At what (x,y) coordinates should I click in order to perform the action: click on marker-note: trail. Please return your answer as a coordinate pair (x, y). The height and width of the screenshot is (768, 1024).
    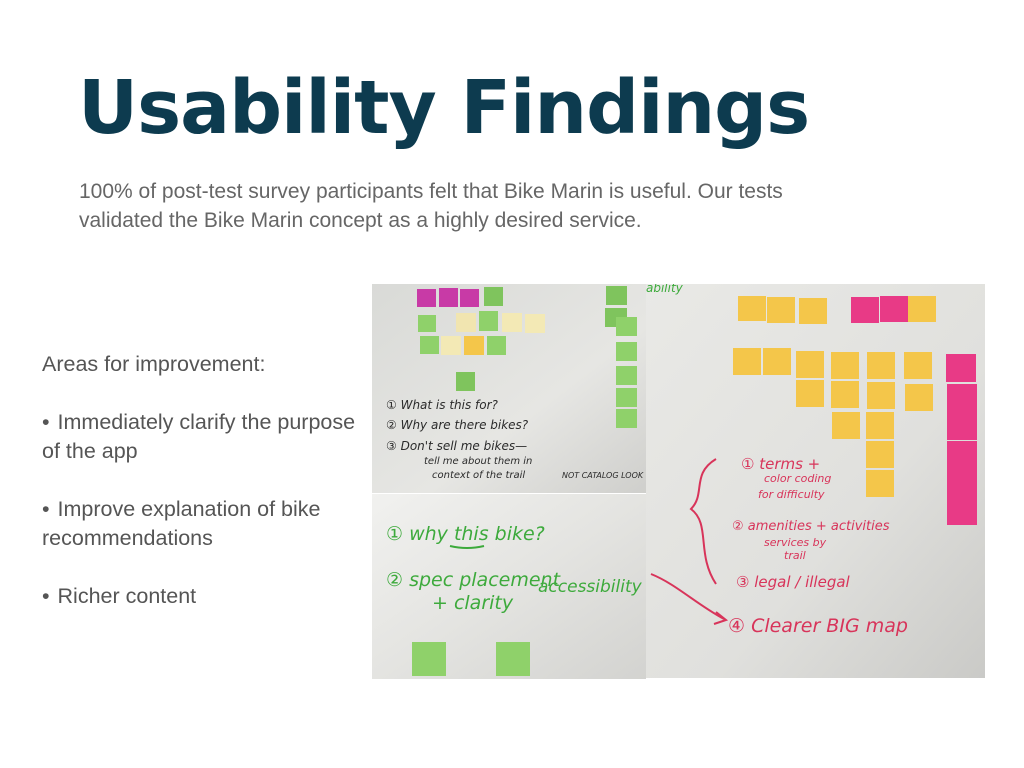
    Looking at the image, I should click on (795, 555).